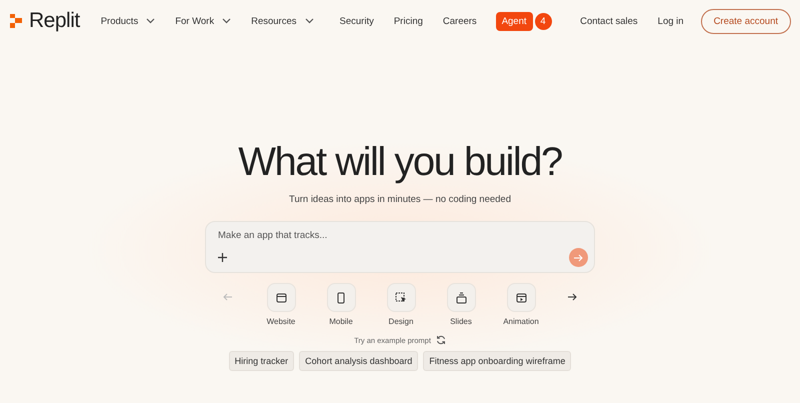 The height and width of the screenshot is (403, 800). Describe the element at coordinates (670, 21) in the screenshot. I see `login-link: Log in` at that location.